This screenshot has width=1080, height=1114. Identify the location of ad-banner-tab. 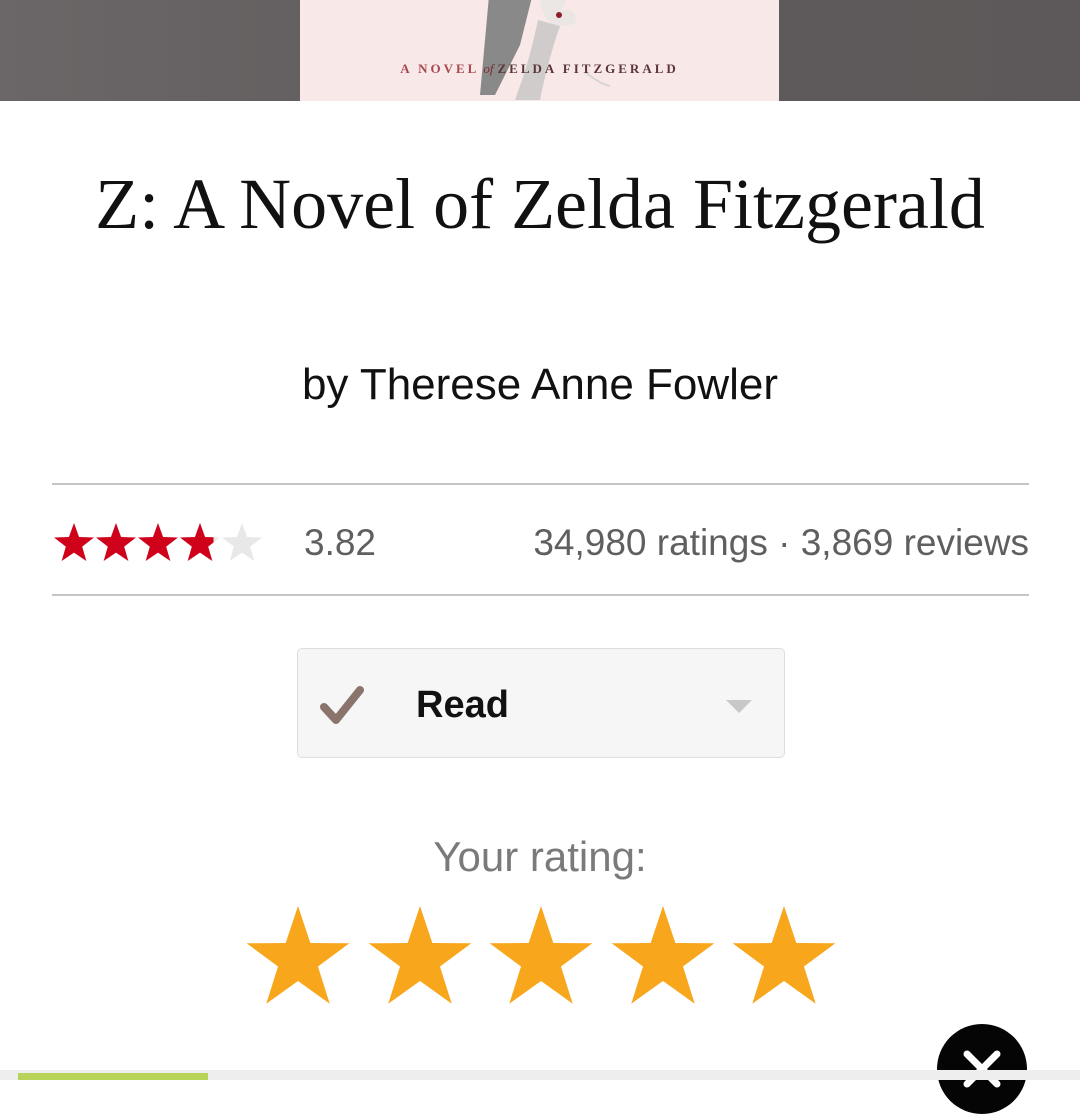
(113, 1076).